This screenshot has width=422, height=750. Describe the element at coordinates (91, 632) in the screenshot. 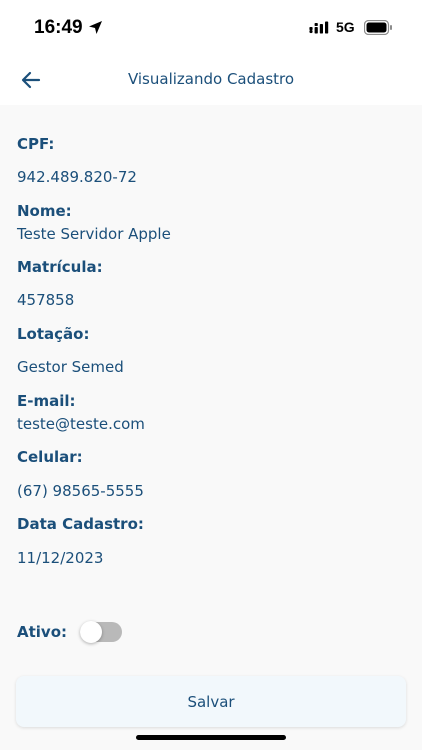

I see `toggle-knob` at that location.